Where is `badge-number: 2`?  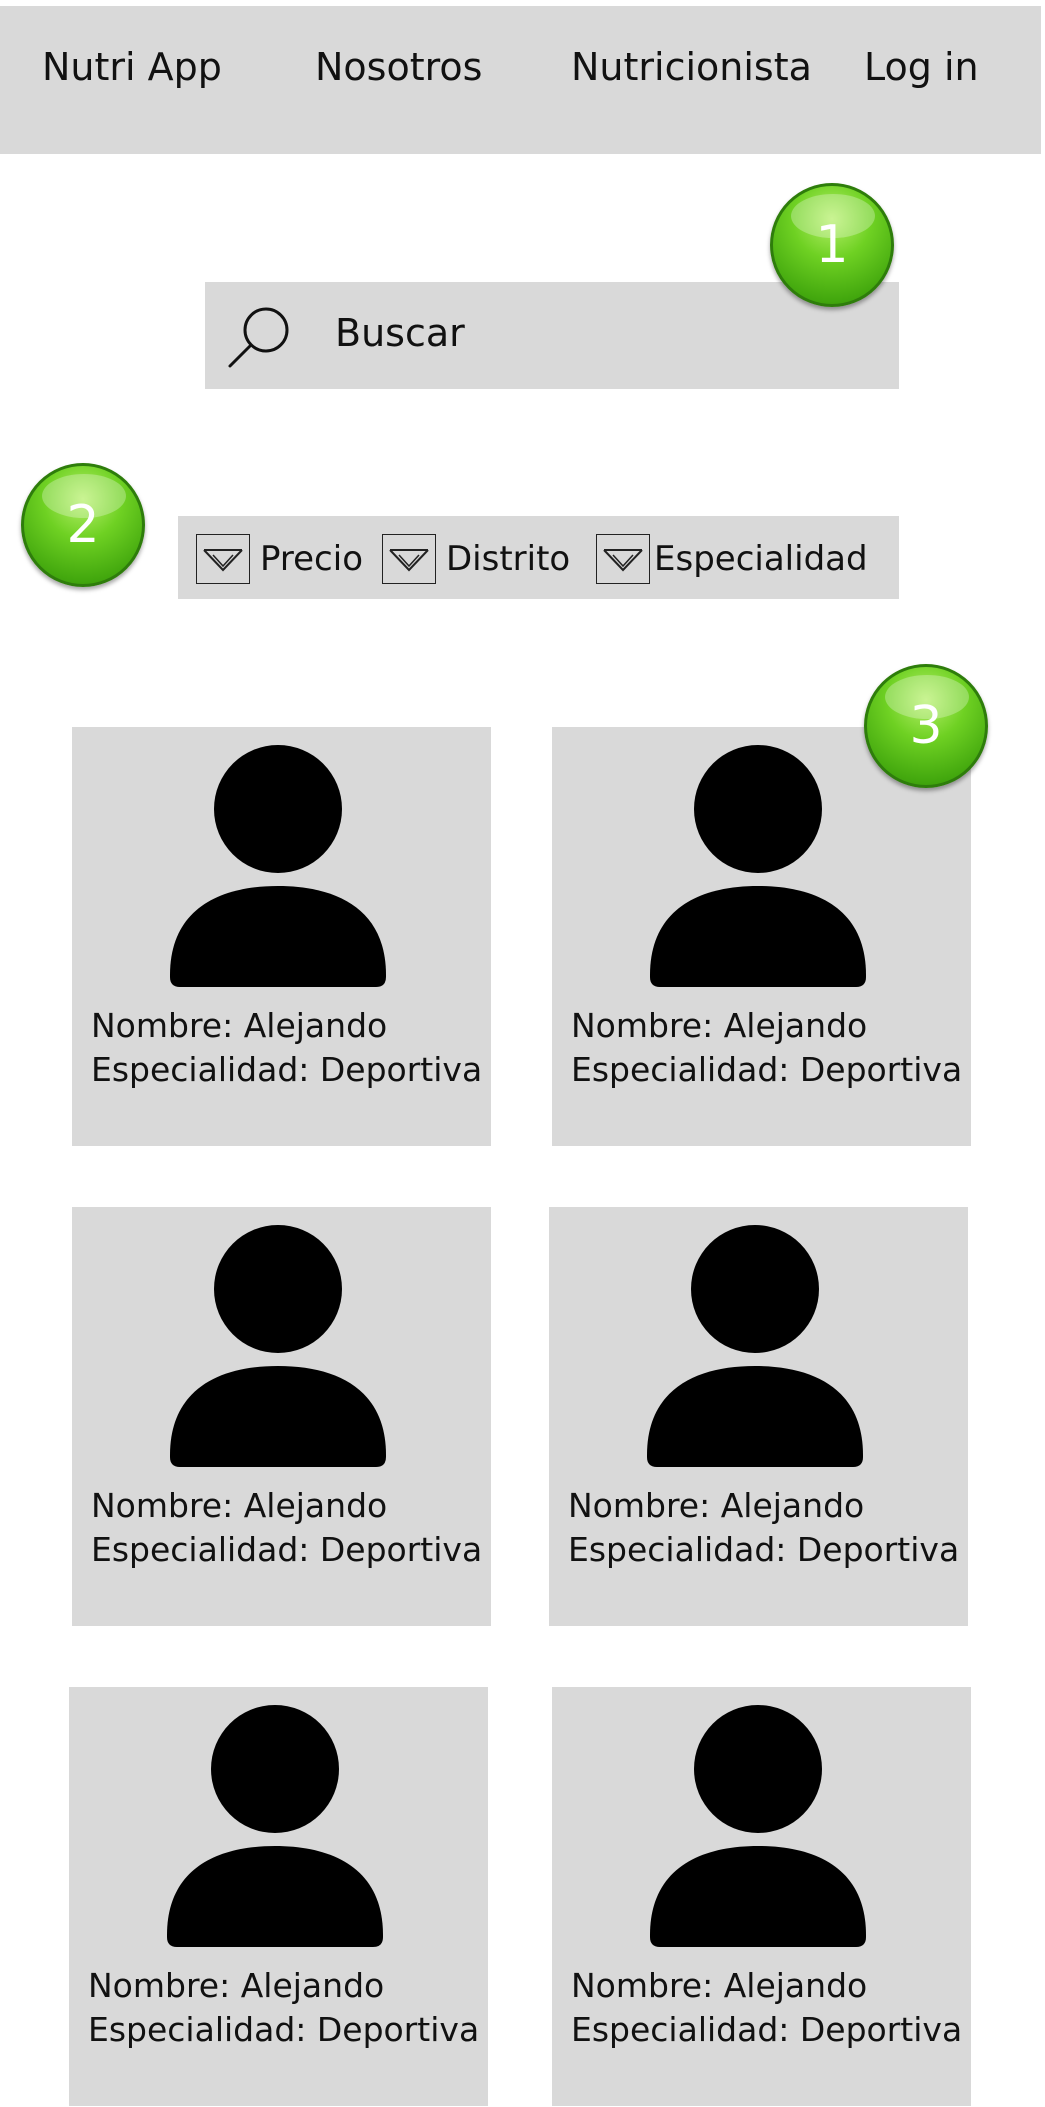 badge-number: 2 is located at coordinates (83, 525).